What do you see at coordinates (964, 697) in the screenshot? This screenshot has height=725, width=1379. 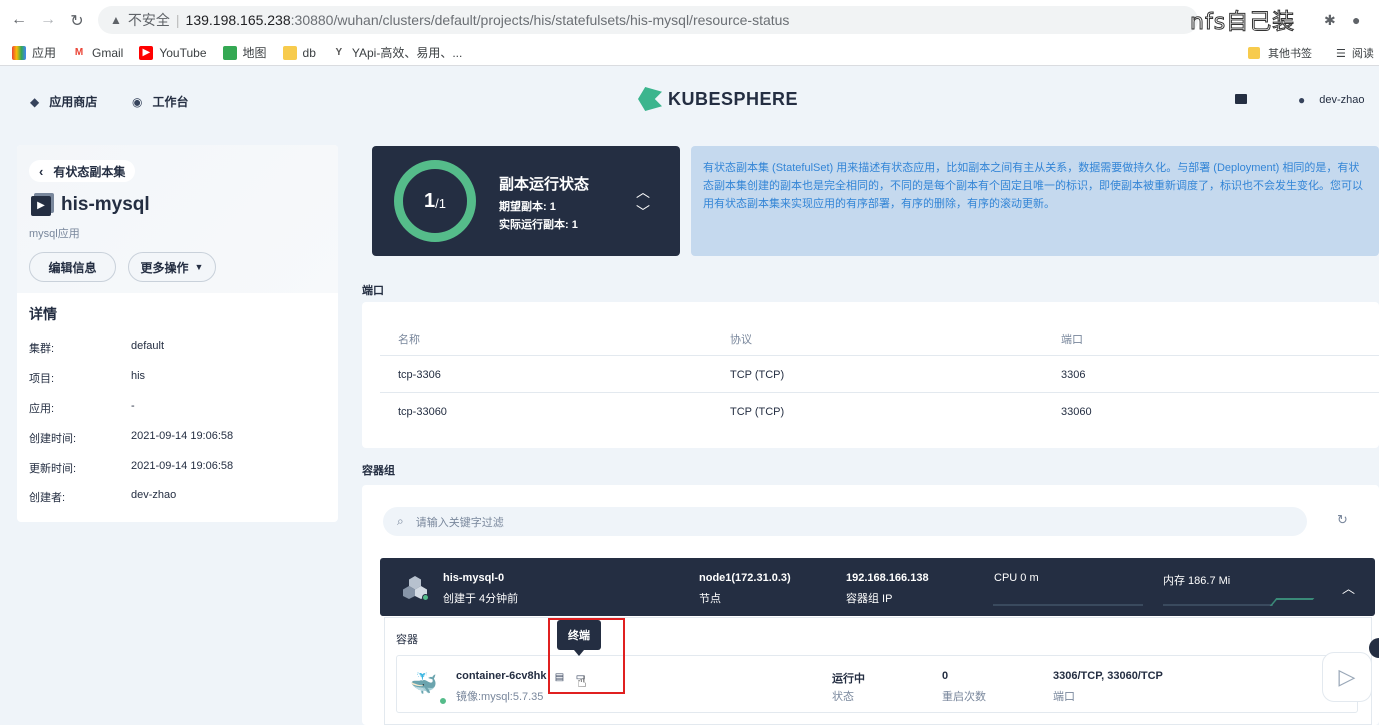 I see `container-restarts-label: 重启次数` at bounding box center [964, 697].